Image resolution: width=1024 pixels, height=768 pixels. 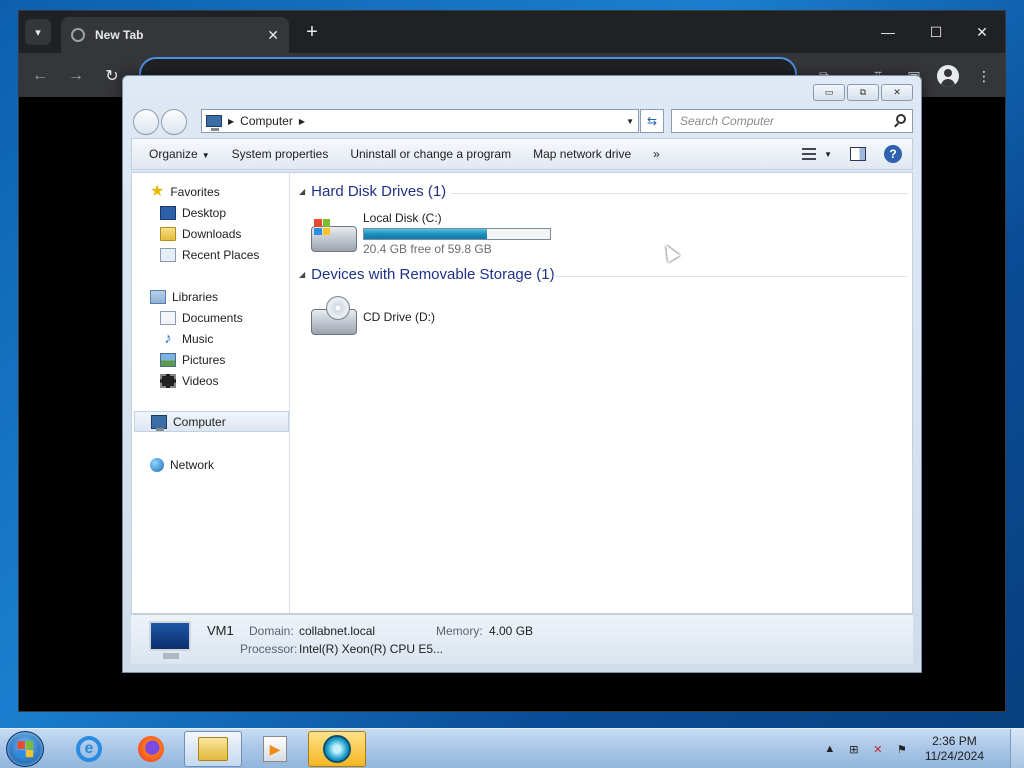 I want to click on cd-drive-icon, so click(x=334, y=315).